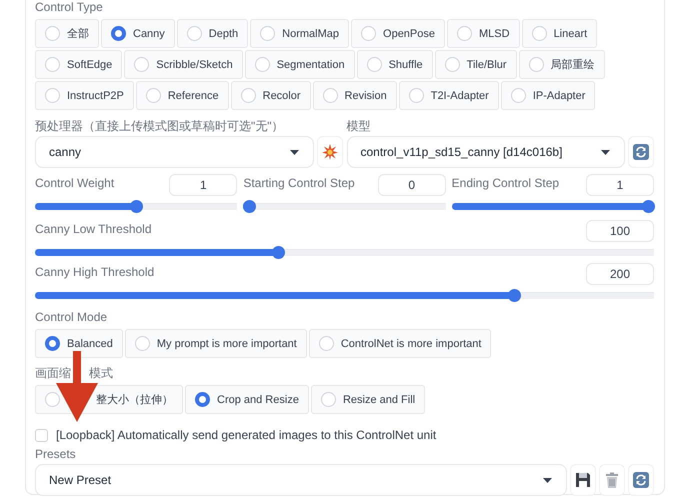  What do you see at coordinates (174, 152) in the screenshot?
I see `dropdown: canny` at bounding box center [174, 152].